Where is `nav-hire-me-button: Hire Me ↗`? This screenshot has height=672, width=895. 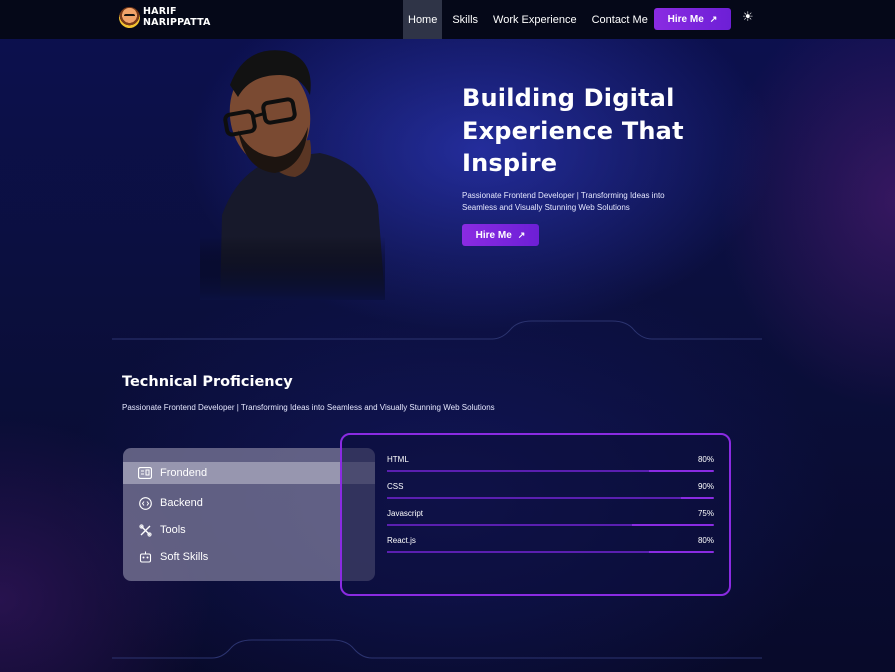 nav-hire-me-button: Hire Me ↗ is located at coordinates (692, 19).